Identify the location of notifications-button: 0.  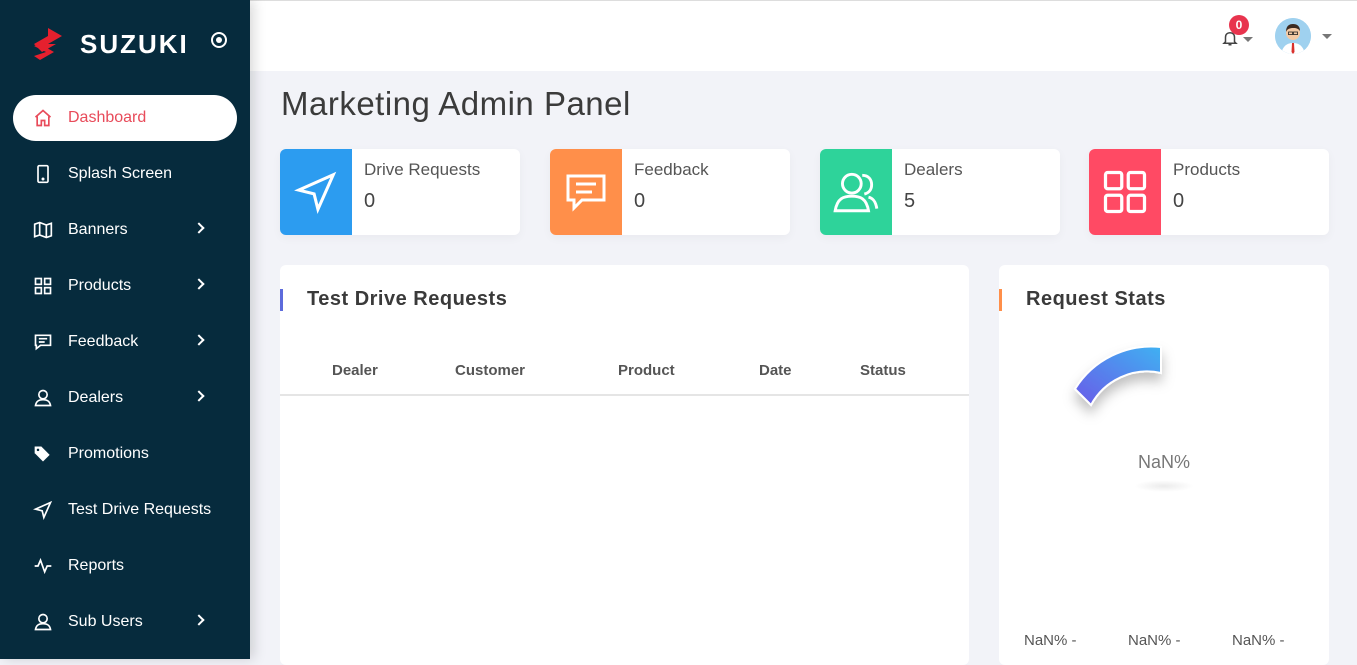
(1237, 33).